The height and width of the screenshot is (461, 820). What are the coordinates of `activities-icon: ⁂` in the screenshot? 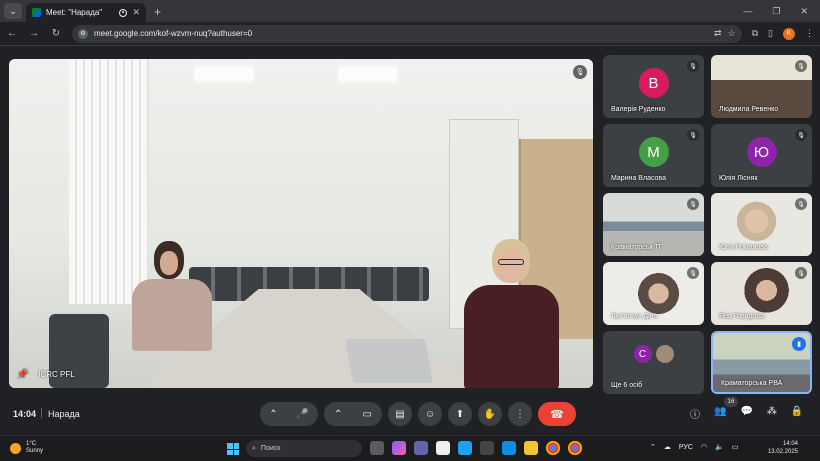 It's located at (772, 413).